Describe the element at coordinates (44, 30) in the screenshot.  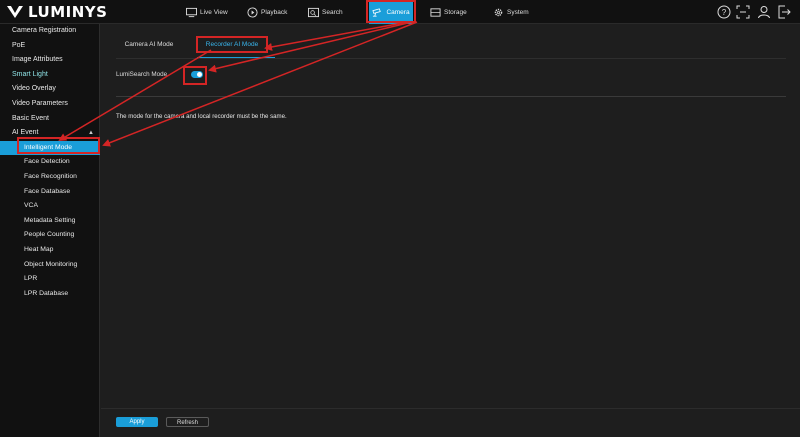
I see `sidebar-item-label: Camera Registration` at that location.